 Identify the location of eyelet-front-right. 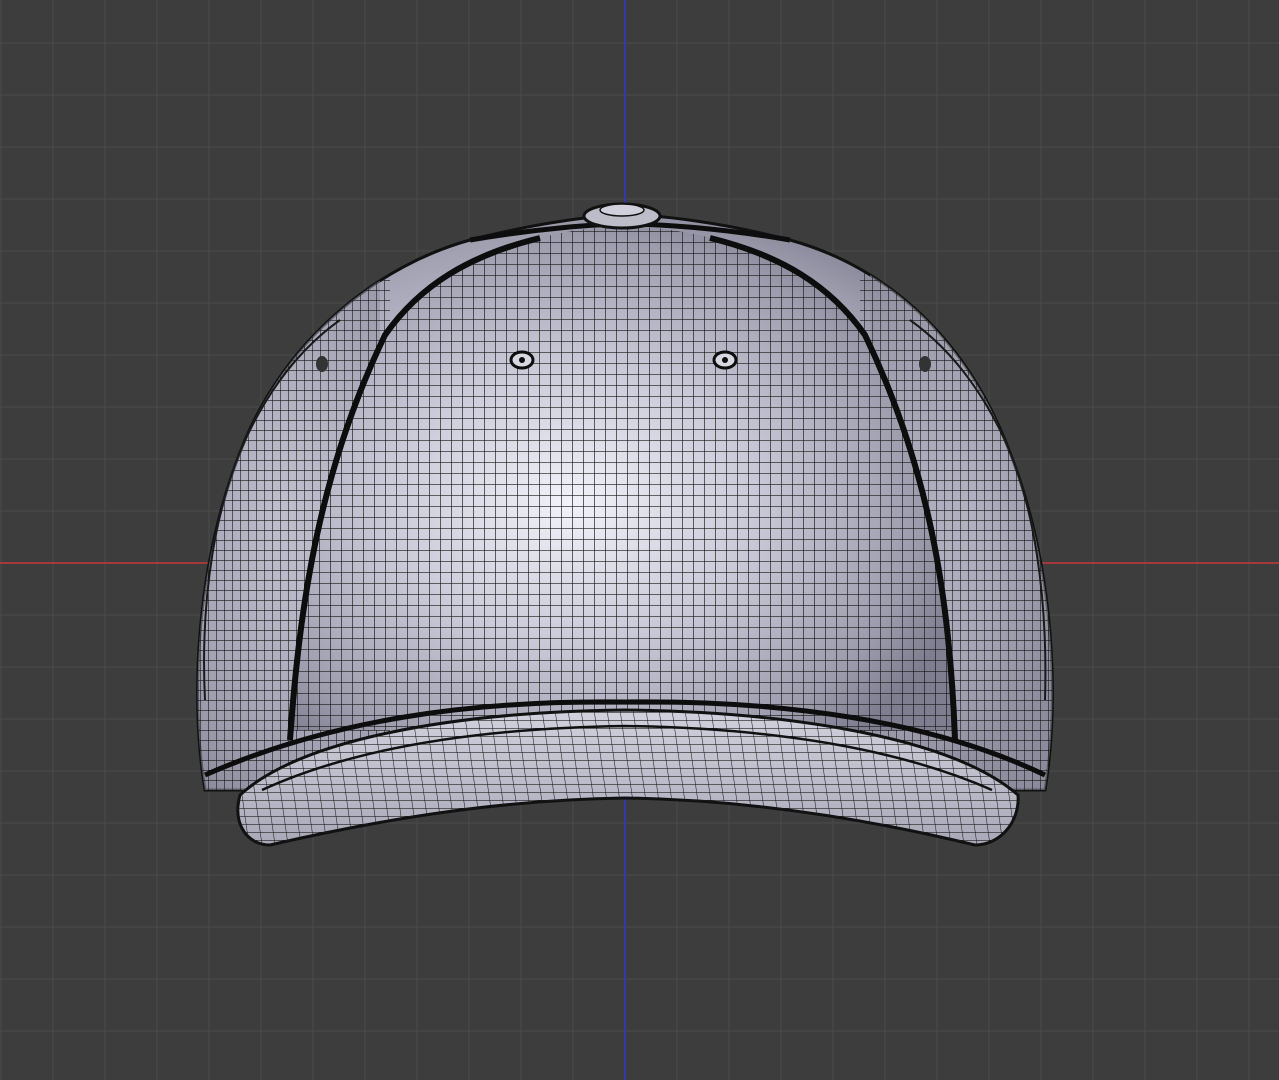
(725, 360).